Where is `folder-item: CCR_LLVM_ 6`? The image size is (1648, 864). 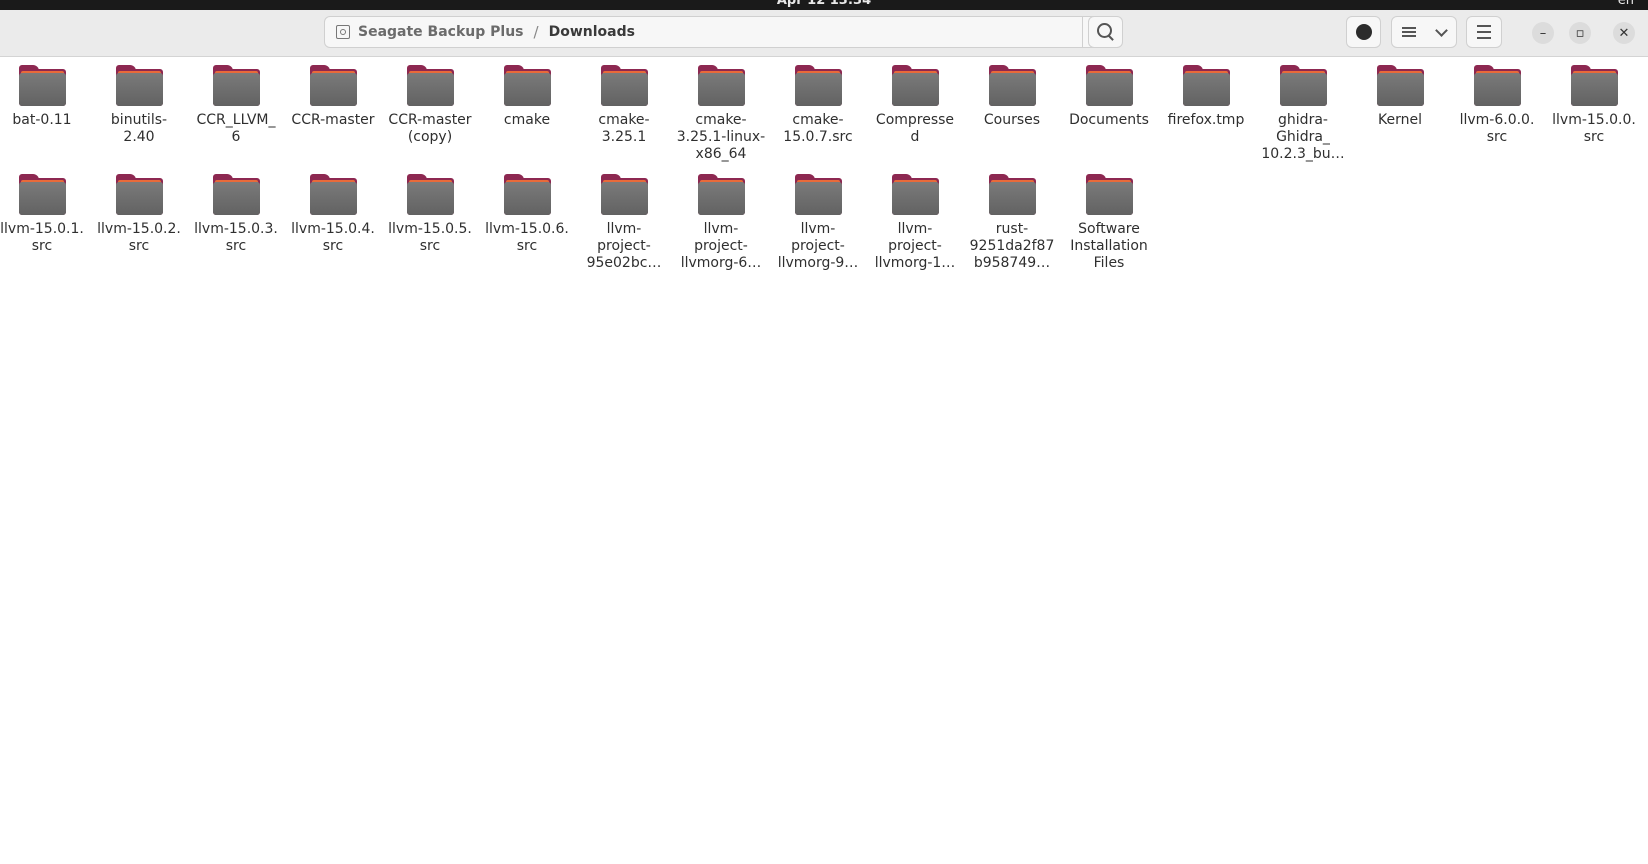 folder-item: CCR_LLVM_ 6 is located at coordinates (236, 102).